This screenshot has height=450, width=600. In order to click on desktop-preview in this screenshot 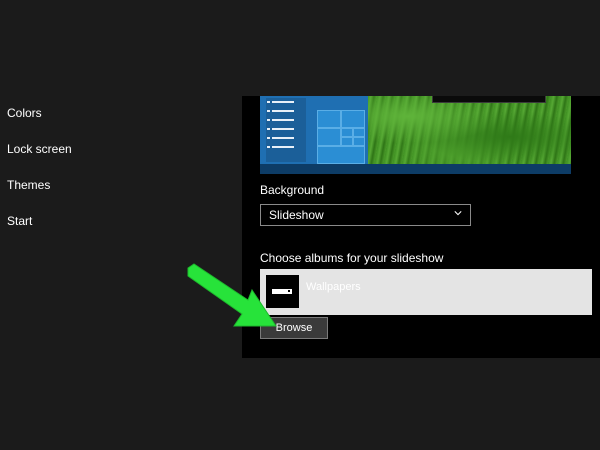, I will do `click(415, 135)`.